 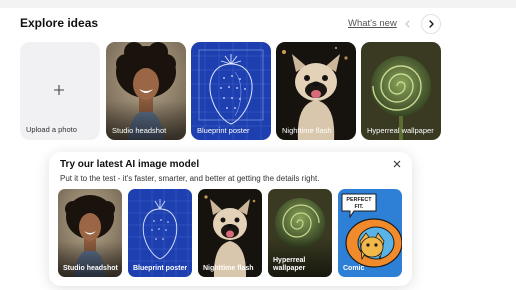 I want to click on dialog-card-nighttime-flash: Nighttime flash, so click(x=230, y=233).